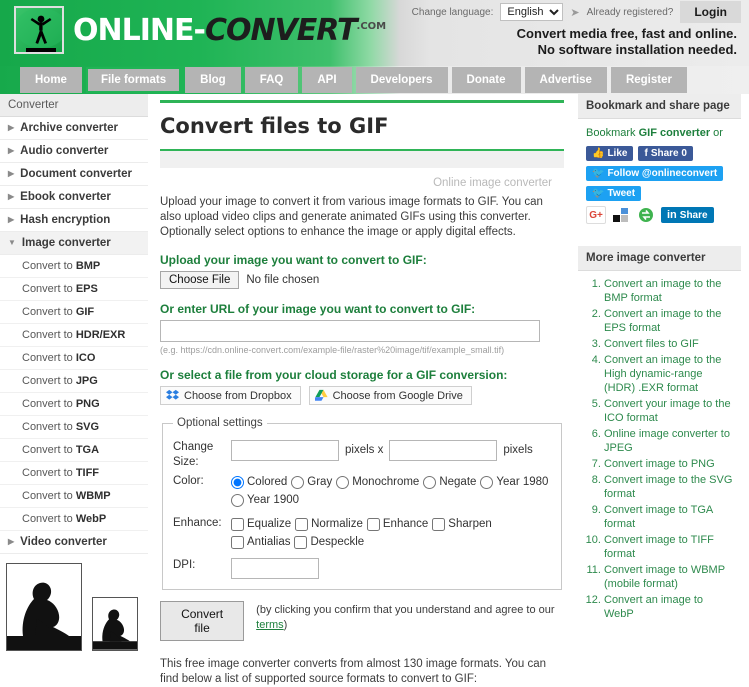  Describe the element at coordinates (327, 80) in the screenshot. I see `nav-item-api: API` at that location.